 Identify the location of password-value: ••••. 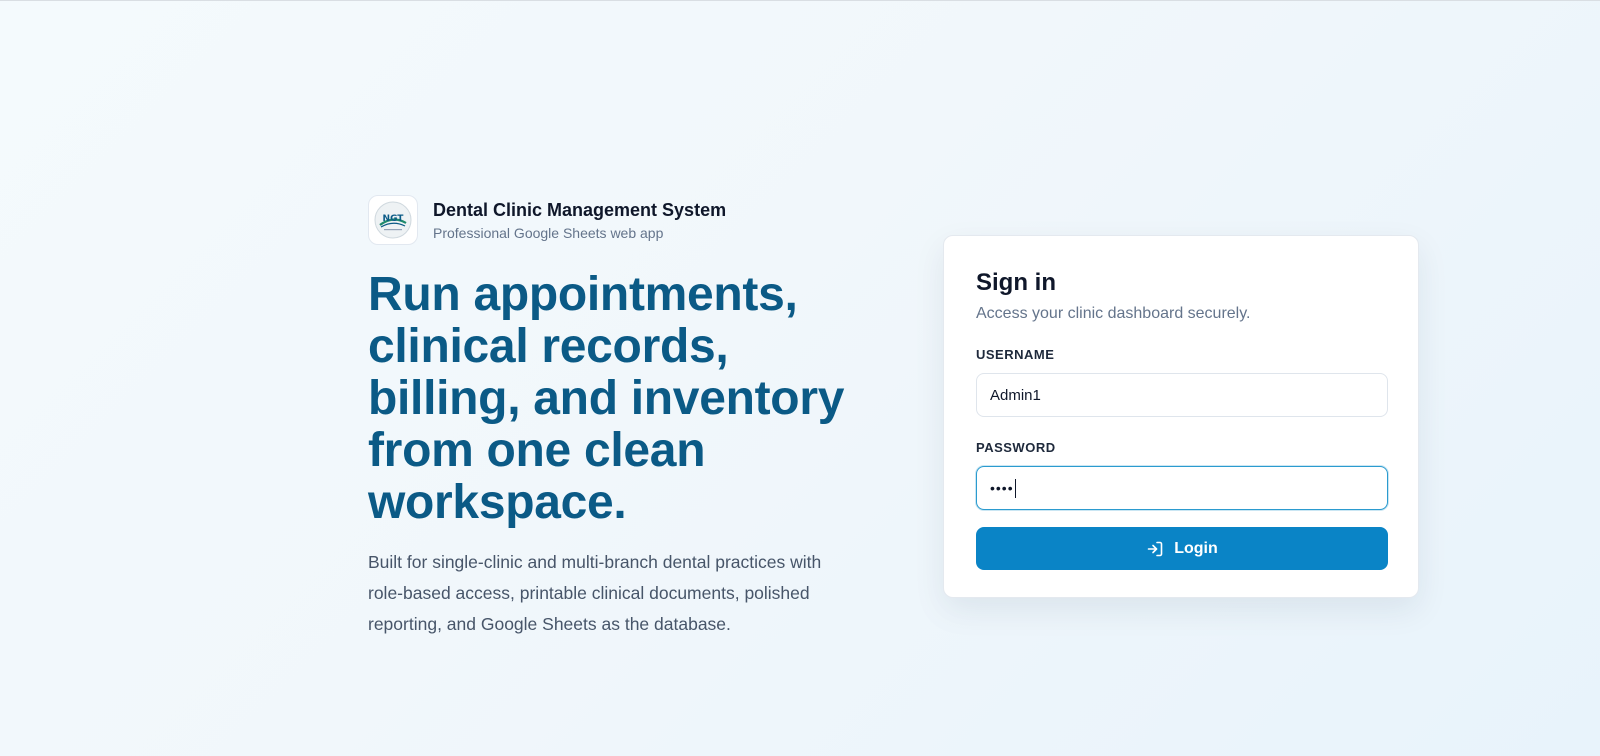
(1002, 488).